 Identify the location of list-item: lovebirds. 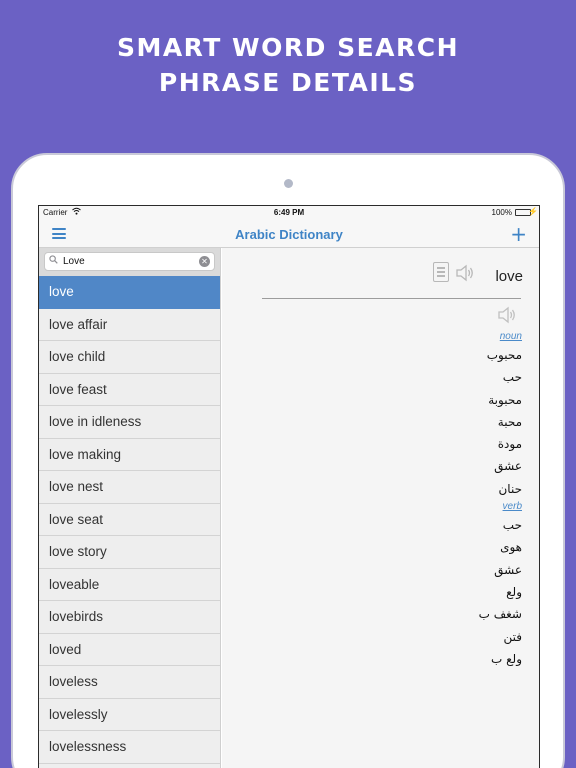
(129, 617).